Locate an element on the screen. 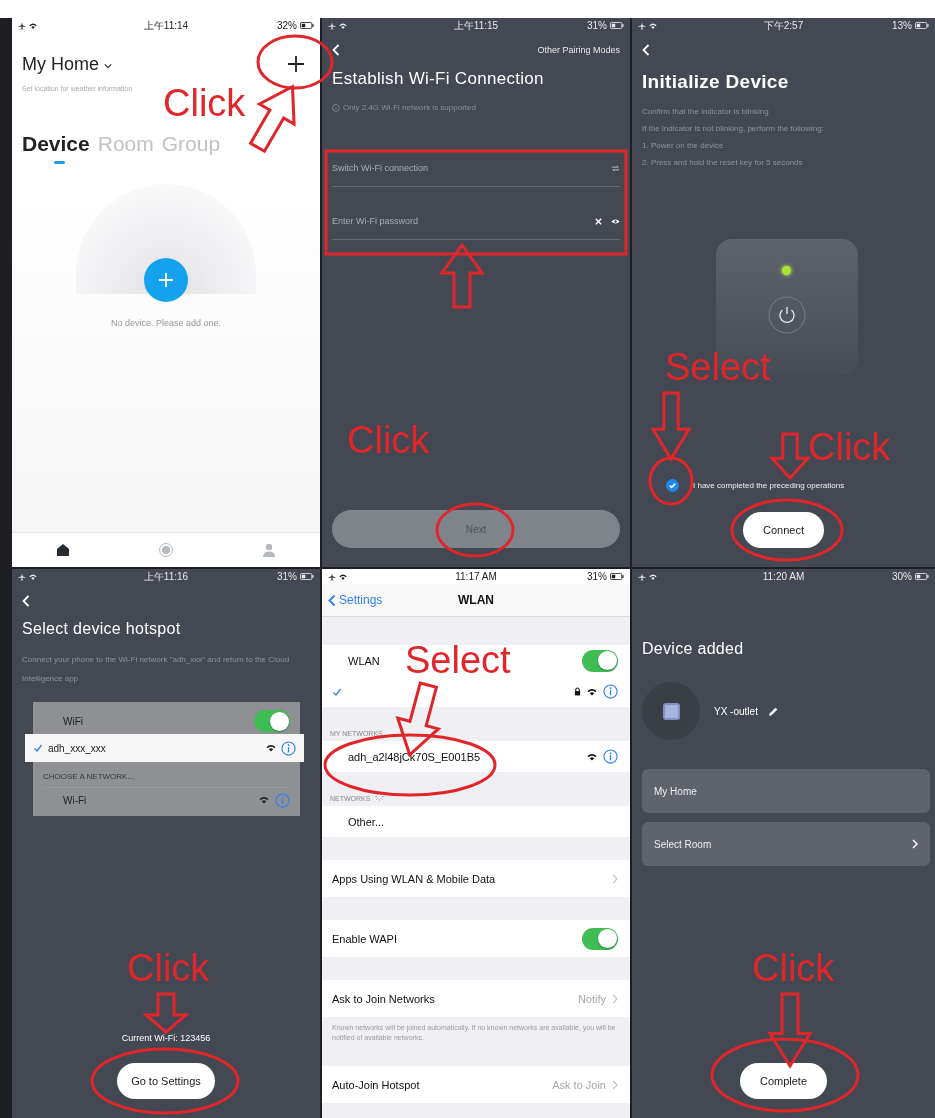  wlan-label: WLAN is located at coordinates (363, 660).